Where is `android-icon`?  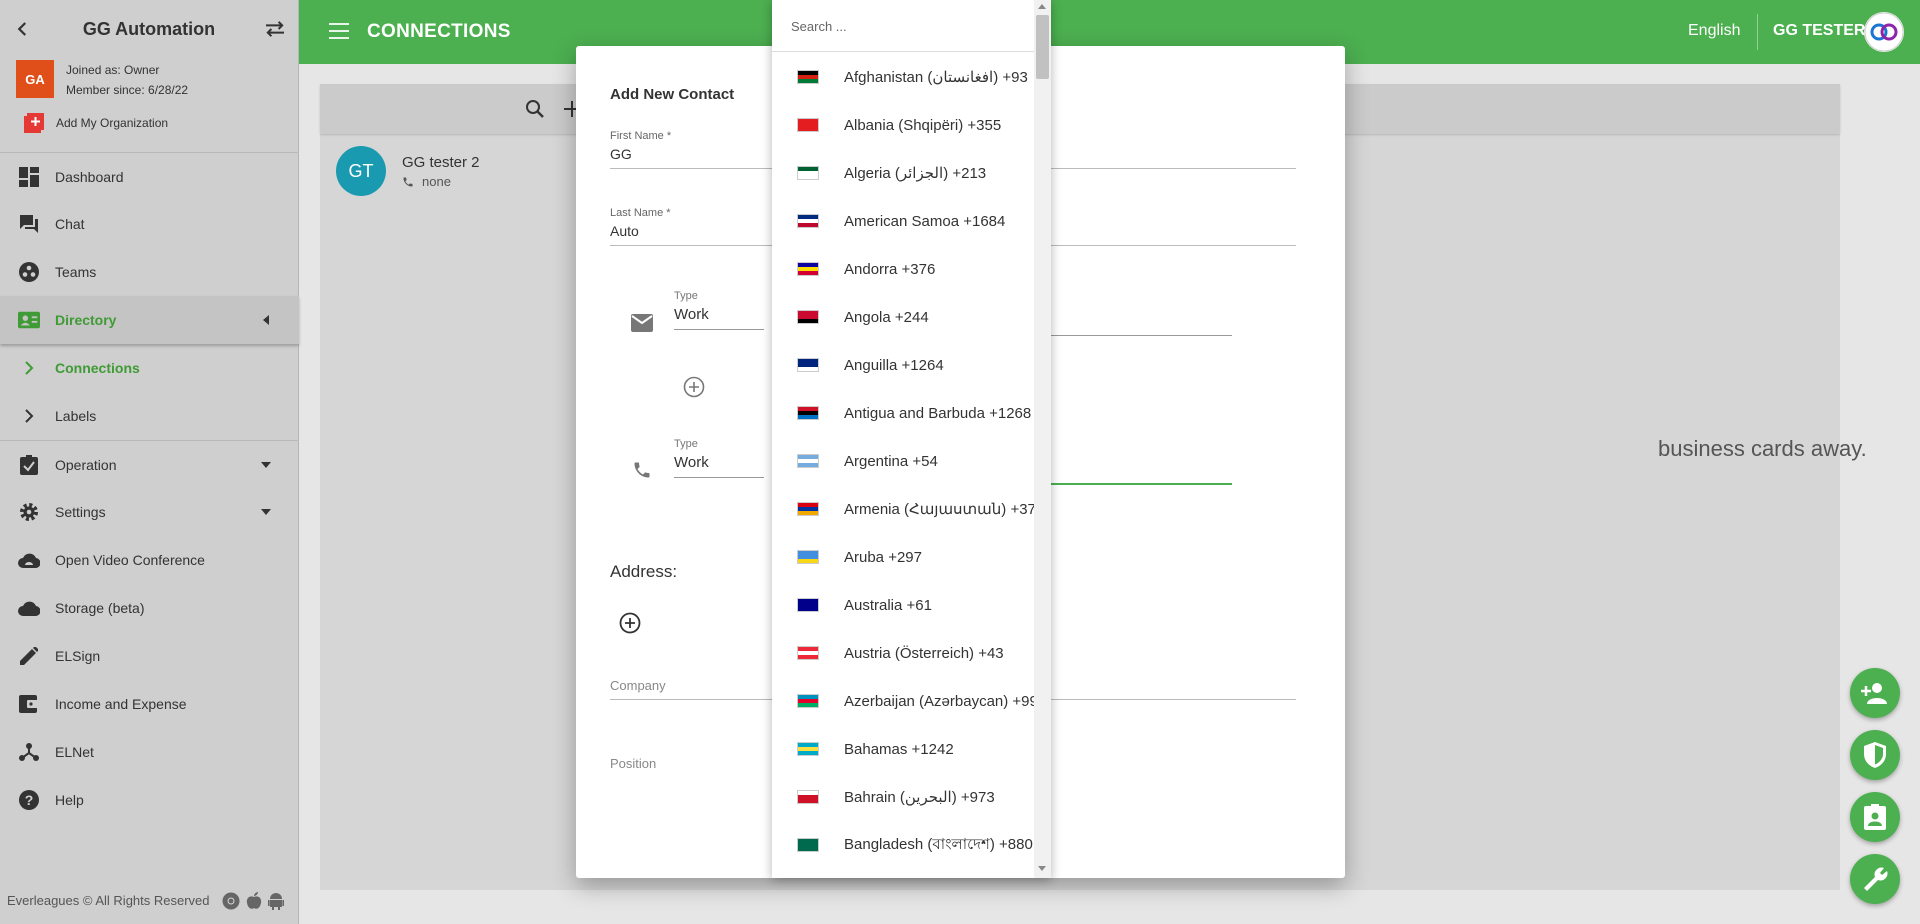
android-icon is located at coordinates (275, 901).